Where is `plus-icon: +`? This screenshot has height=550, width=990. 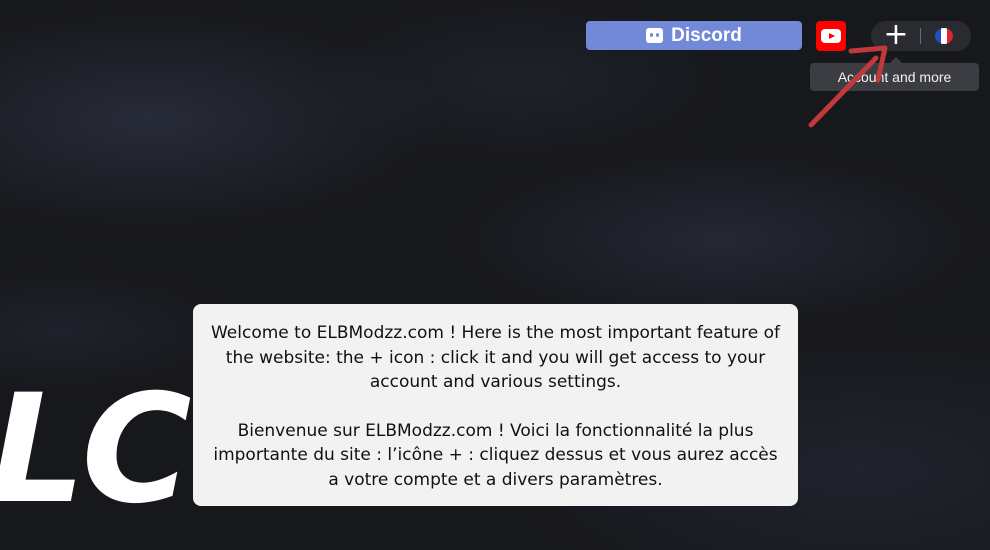 plus-icon: + is located at coordinates (896, 35).